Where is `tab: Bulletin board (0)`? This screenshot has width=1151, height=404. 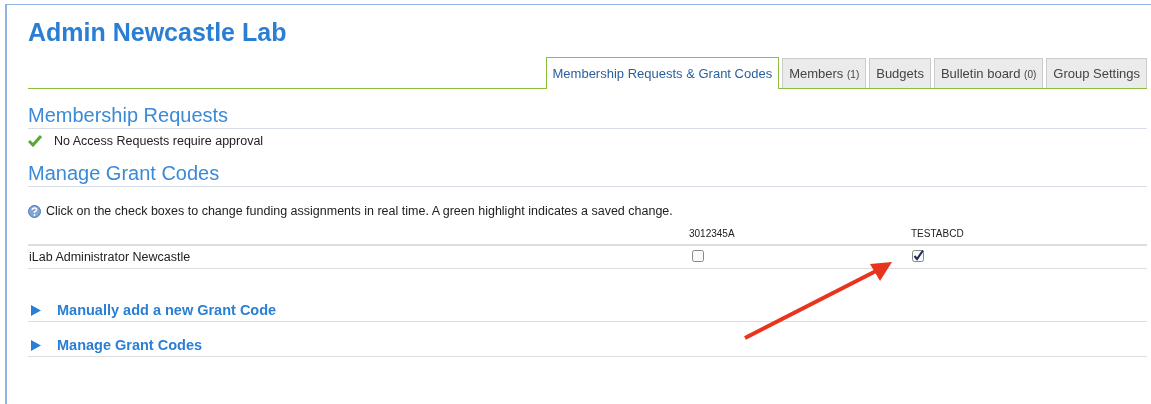
tab: Bulletin board (0) is located at coordinates (988, 73).